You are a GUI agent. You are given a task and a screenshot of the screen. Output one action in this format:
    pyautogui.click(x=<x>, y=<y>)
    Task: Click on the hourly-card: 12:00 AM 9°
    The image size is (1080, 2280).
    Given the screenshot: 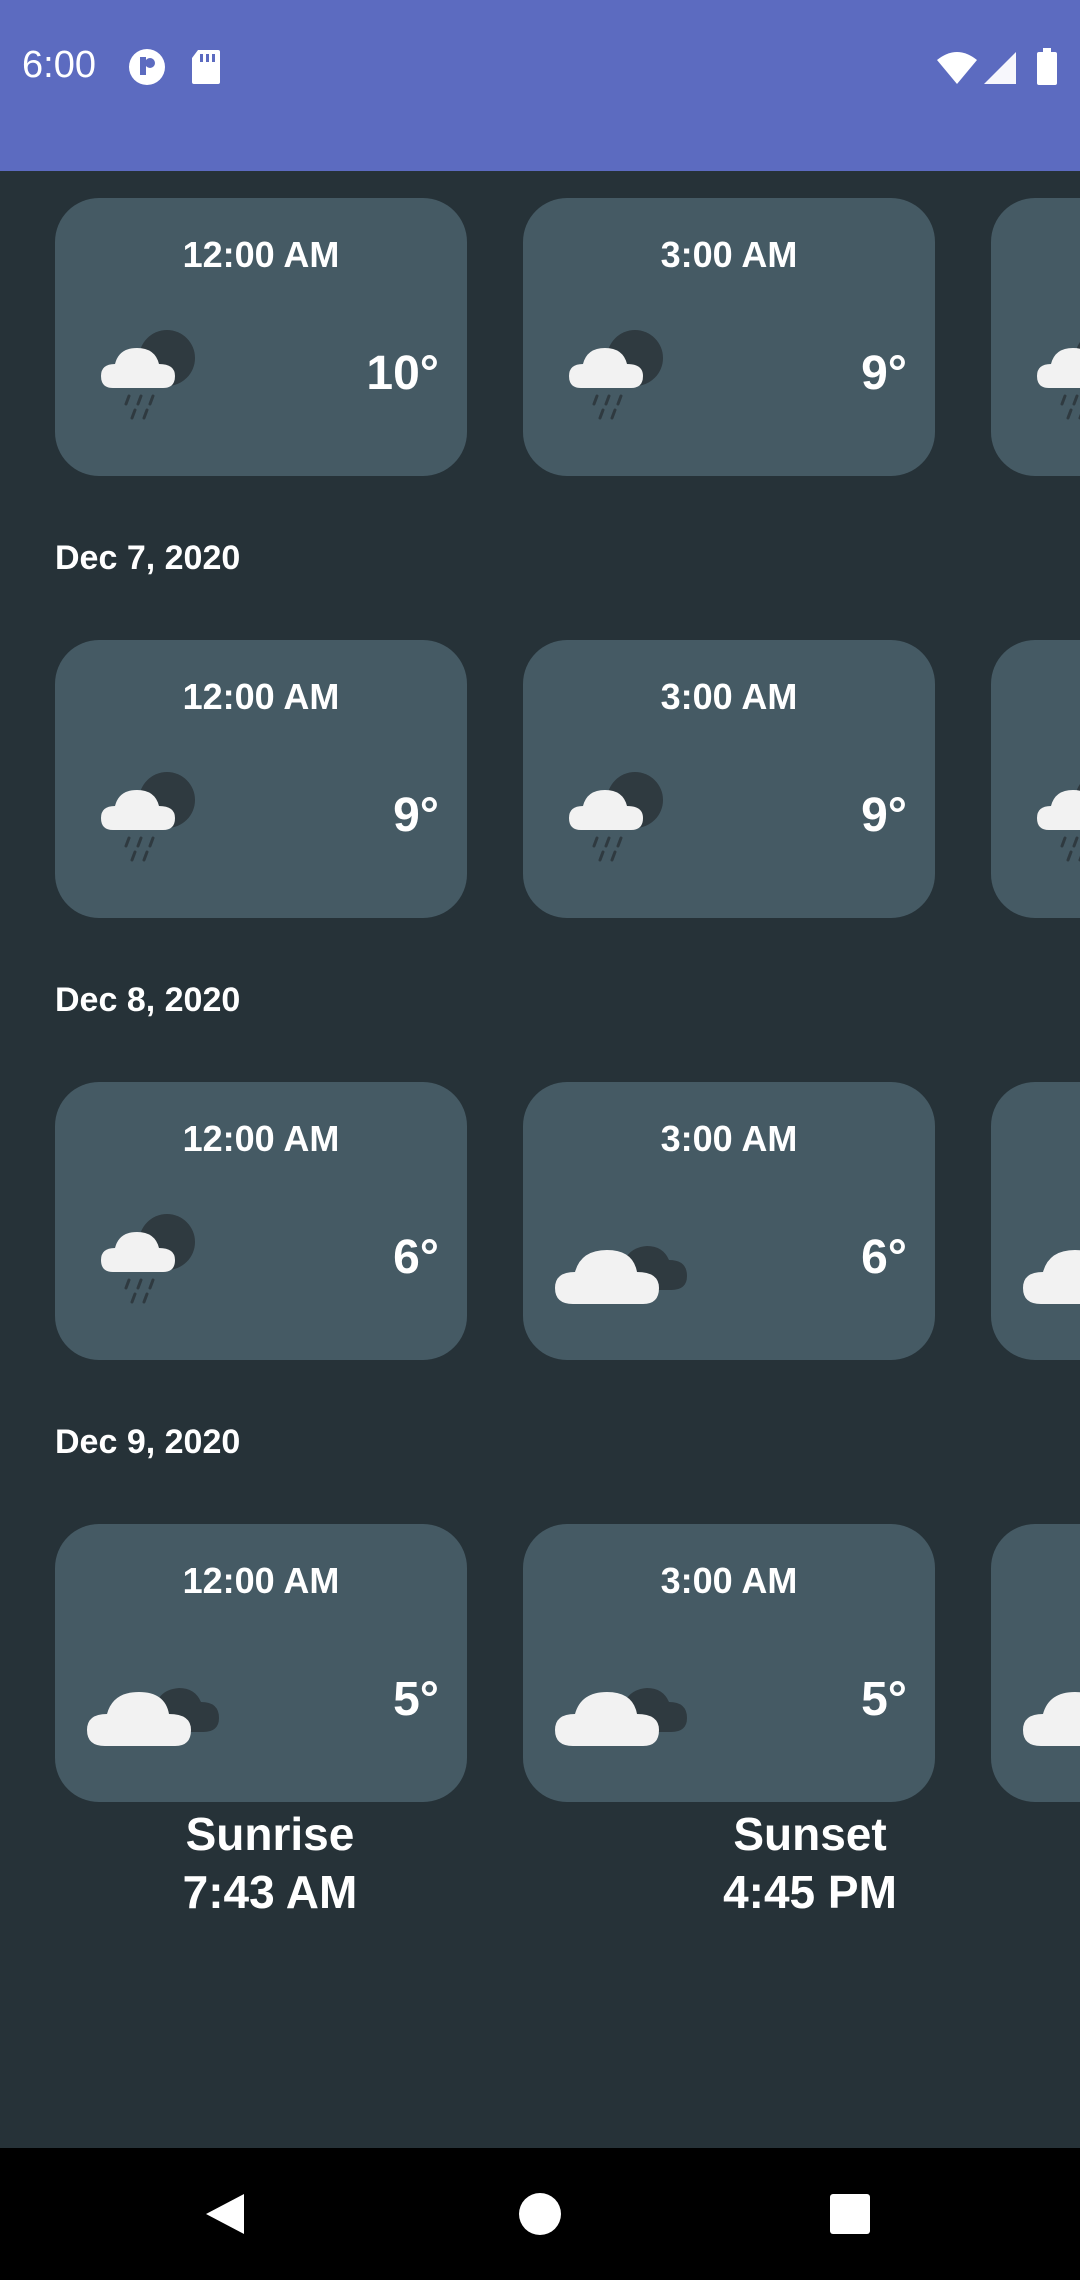 What is the action you would take?
    pyautogui.click(x=261, y=779)
    